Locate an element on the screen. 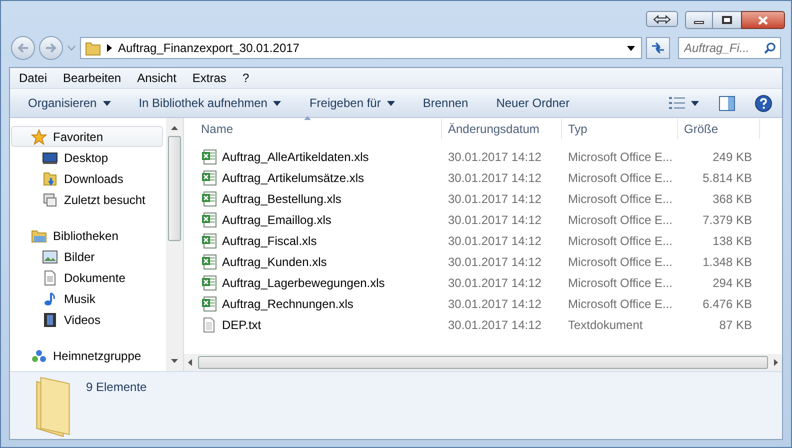  snap-button is located at coordinates (662, 19).